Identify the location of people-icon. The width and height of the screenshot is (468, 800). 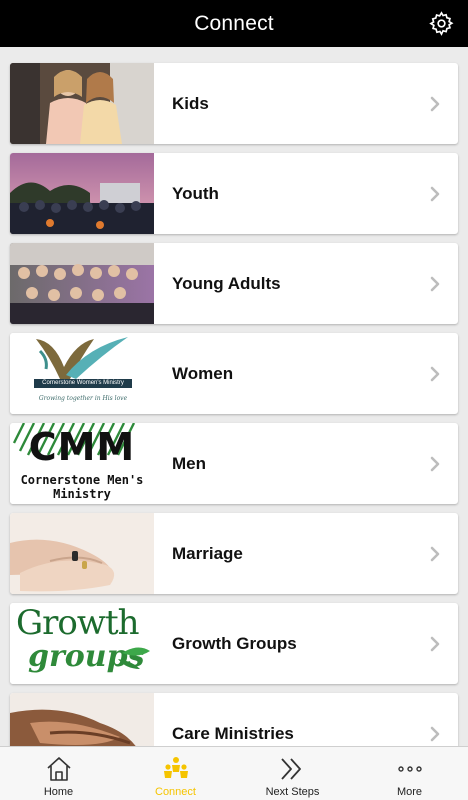
(175, 767).